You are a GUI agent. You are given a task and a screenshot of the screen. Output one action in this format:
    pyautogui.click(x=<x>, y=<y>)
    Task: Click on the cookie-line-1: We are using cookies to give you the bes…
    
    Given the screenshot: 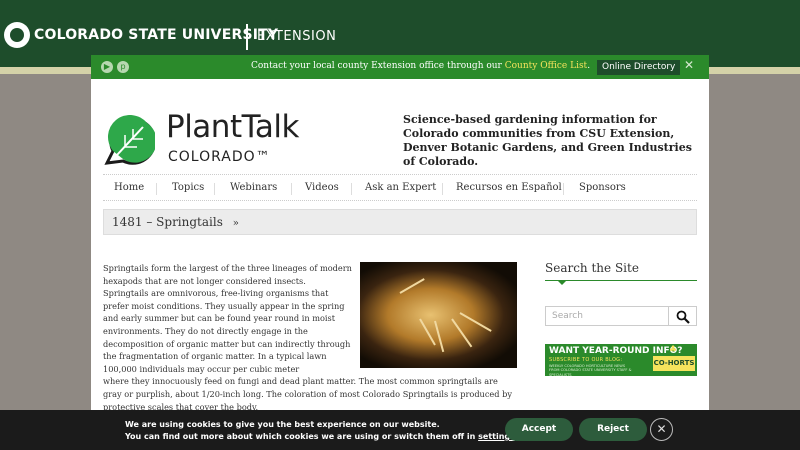 What is the action you would take?
    pyautogui.click(x=282, y=424)
    